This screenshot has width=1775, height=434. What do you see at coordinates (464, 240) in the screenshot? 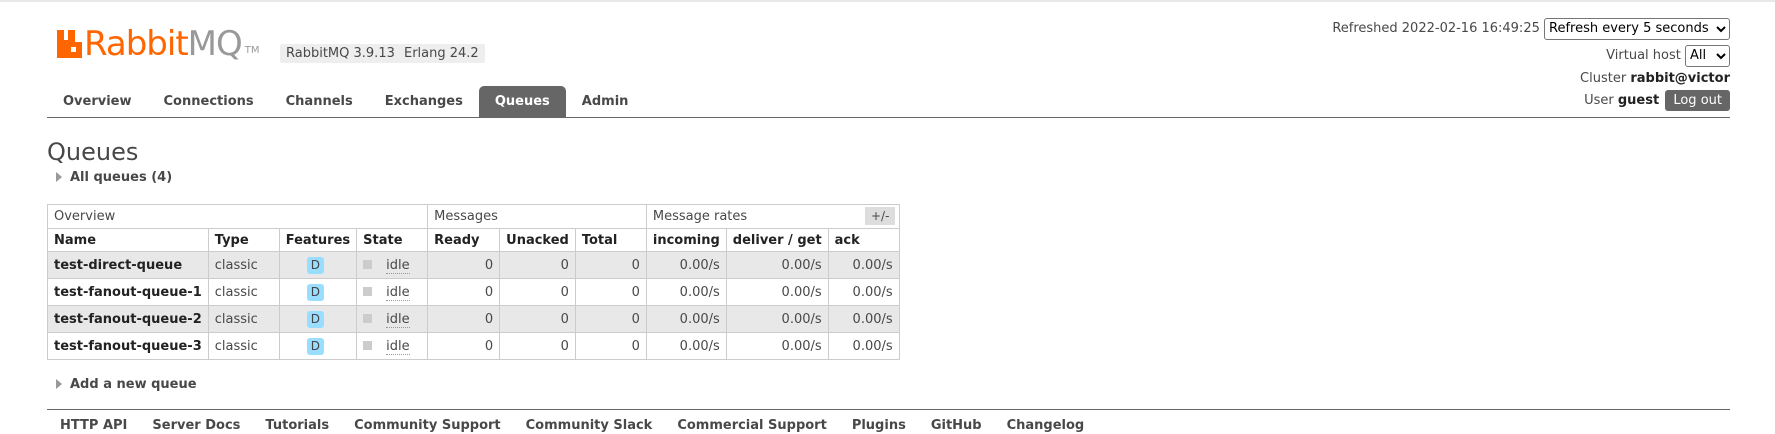
I see `col-ready: Ready` at bounding box center [464, 240].